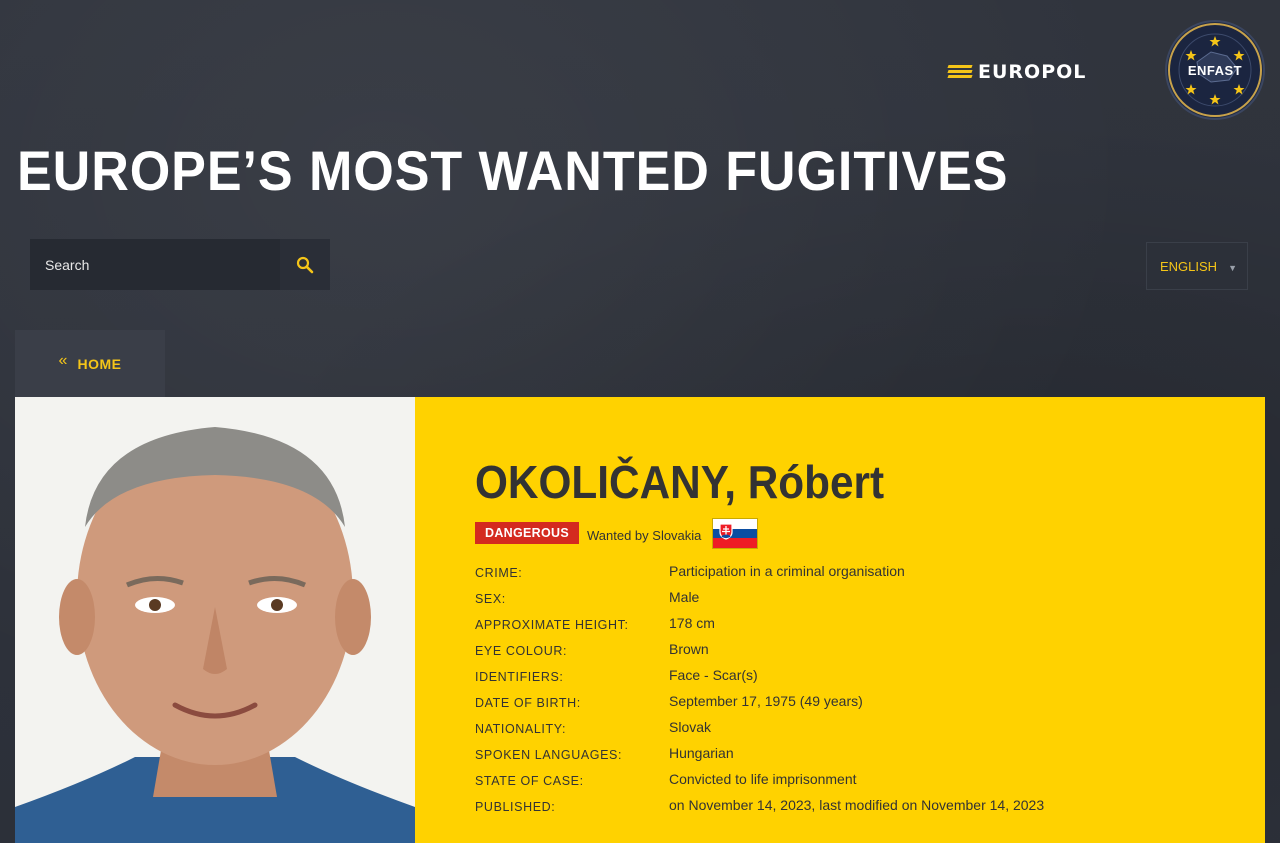 This screenshot has width=1280, height=843. I want to click on europol-mark-icon, so click(960, 72).